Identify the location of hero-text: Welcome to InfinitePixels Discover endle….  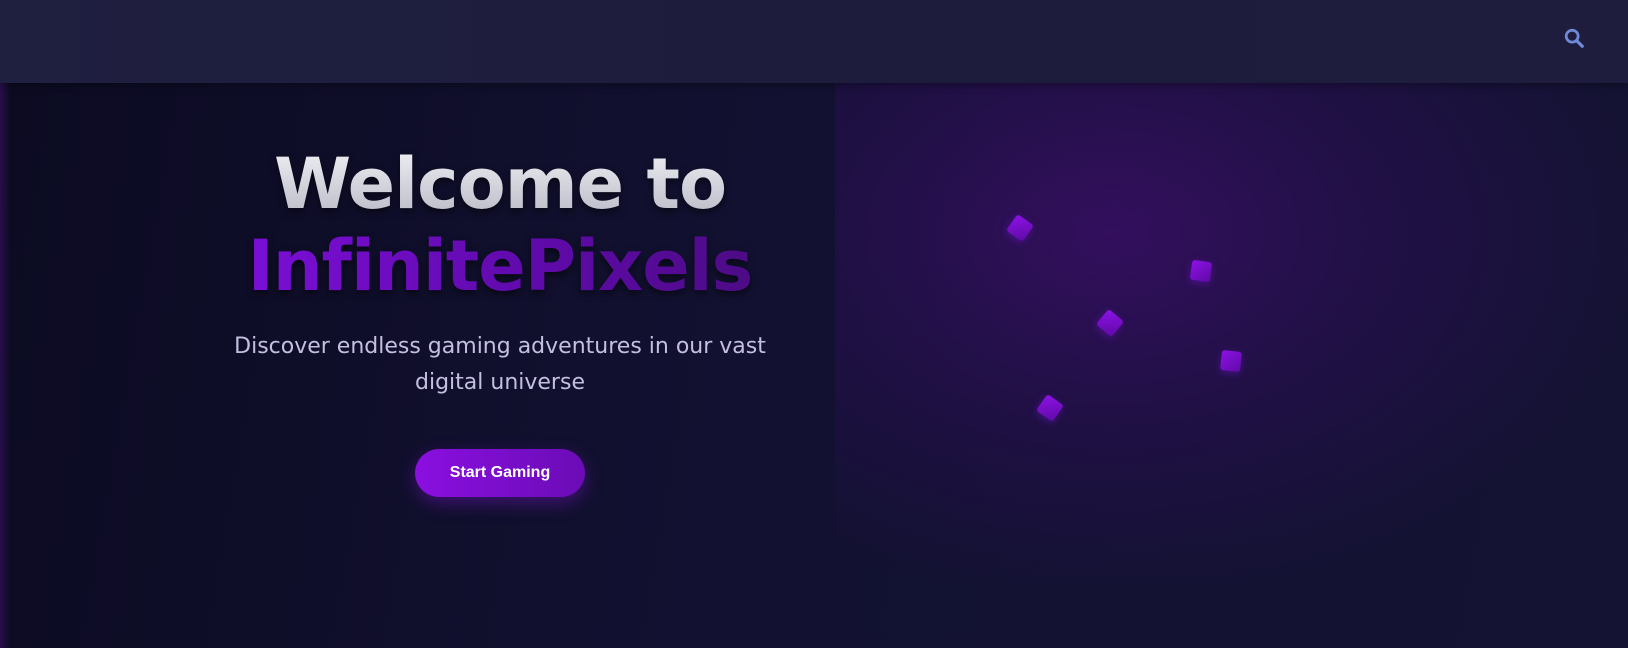
(500, 272).